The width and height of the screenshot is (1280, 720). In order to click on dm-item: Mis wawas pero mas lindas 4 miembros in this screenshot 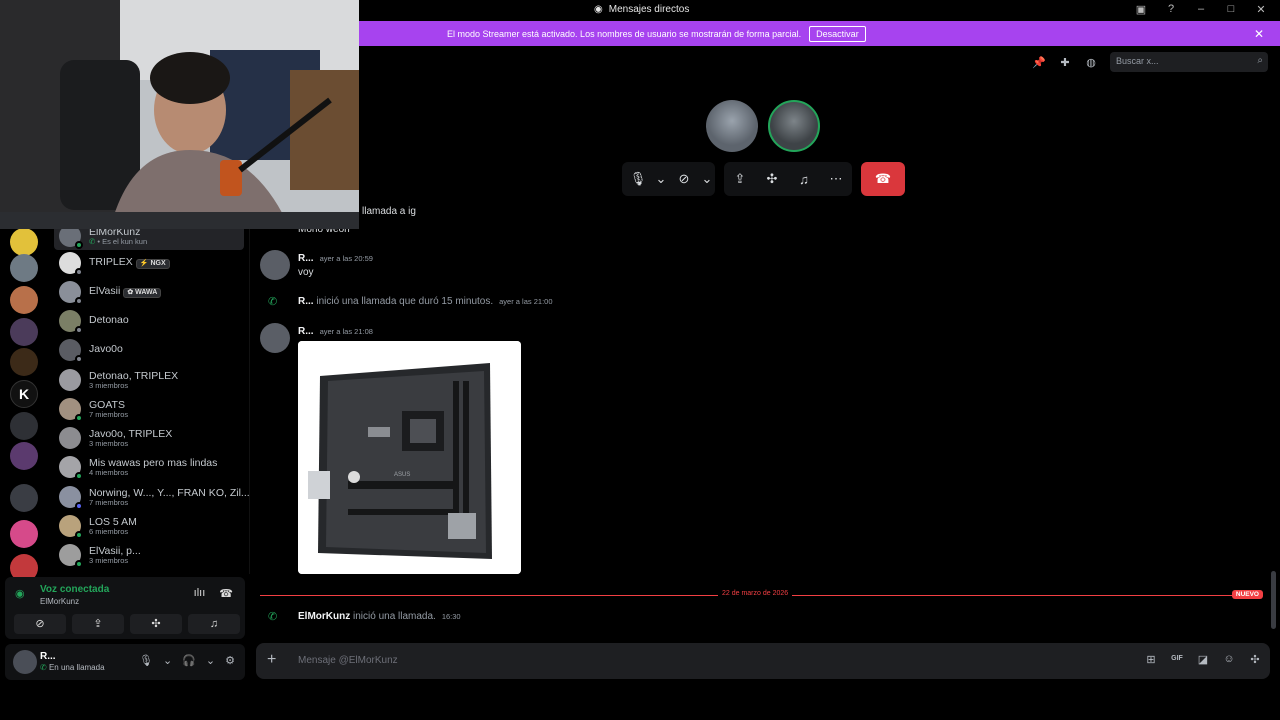, I will do `click(149, 467)`.